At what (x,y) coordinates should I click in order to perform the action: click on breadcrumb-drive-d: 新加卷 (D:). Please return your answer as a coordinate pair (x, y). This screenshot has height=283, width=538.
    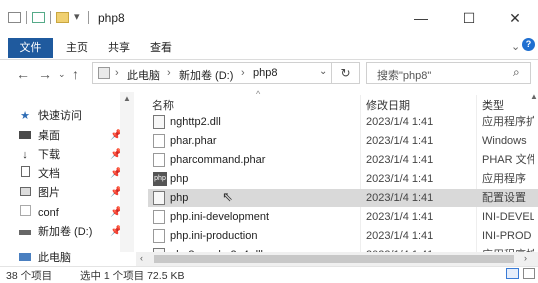
    Looking at the image, I should click on (206, 75).